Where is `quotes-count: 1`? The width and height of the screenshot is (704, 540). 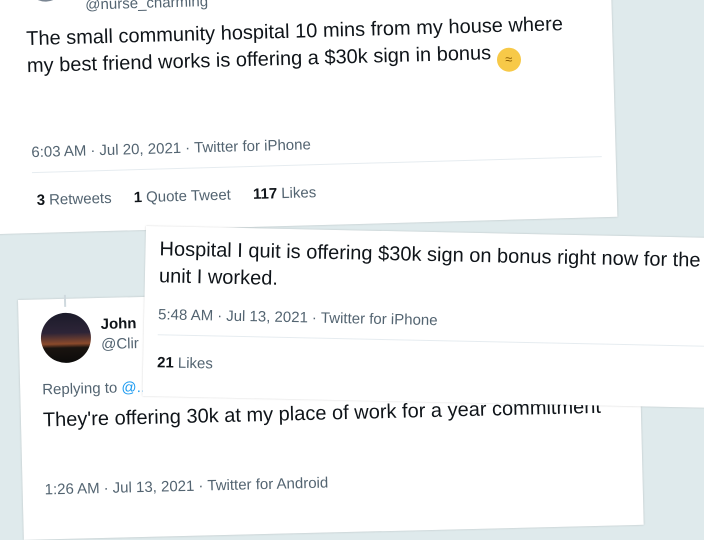 quotes-count: 1 is located at coordinates (138, 198).